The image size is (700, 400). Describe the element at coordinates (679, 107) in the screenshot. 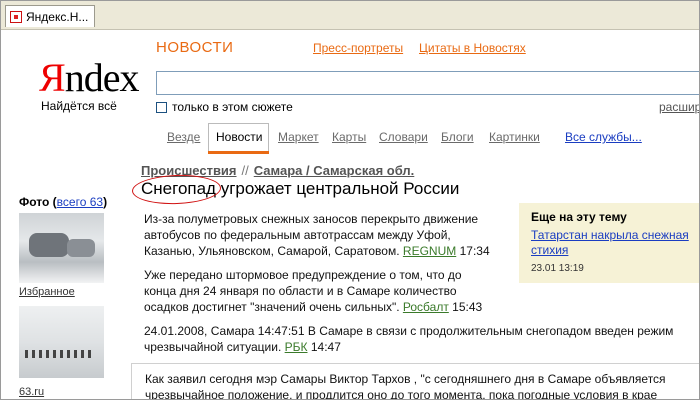

I see `advanced-search-link: расшир` at that location.